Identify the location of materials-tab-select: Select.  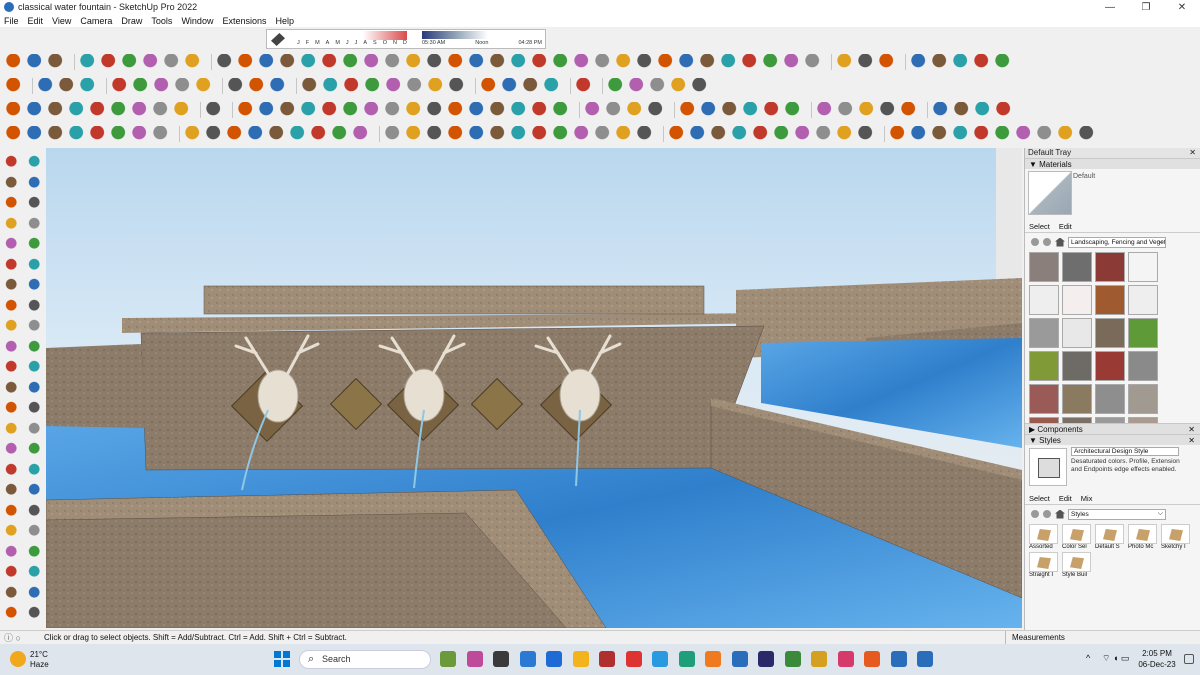
(1039, 226).